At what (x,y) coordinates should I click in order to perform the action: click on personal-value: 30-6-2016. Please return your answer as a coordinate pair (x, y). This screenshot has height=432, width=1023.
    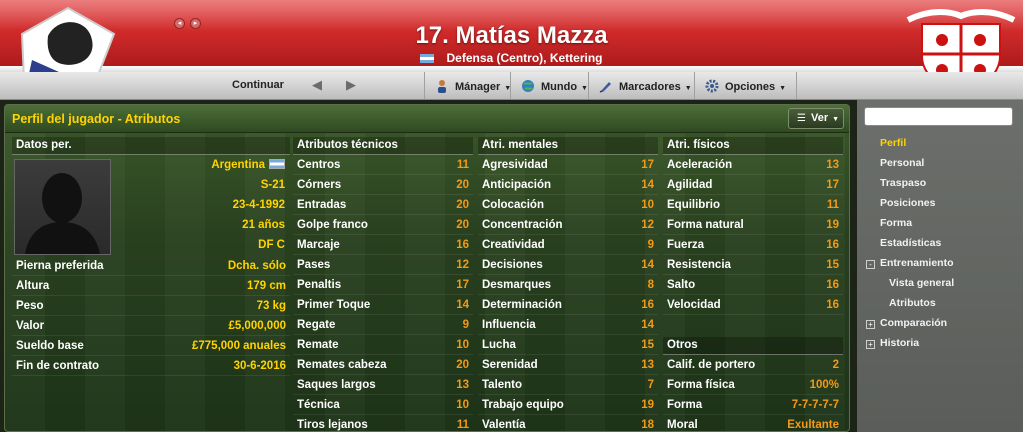
    Looking at the image, I should click on (259, 365).